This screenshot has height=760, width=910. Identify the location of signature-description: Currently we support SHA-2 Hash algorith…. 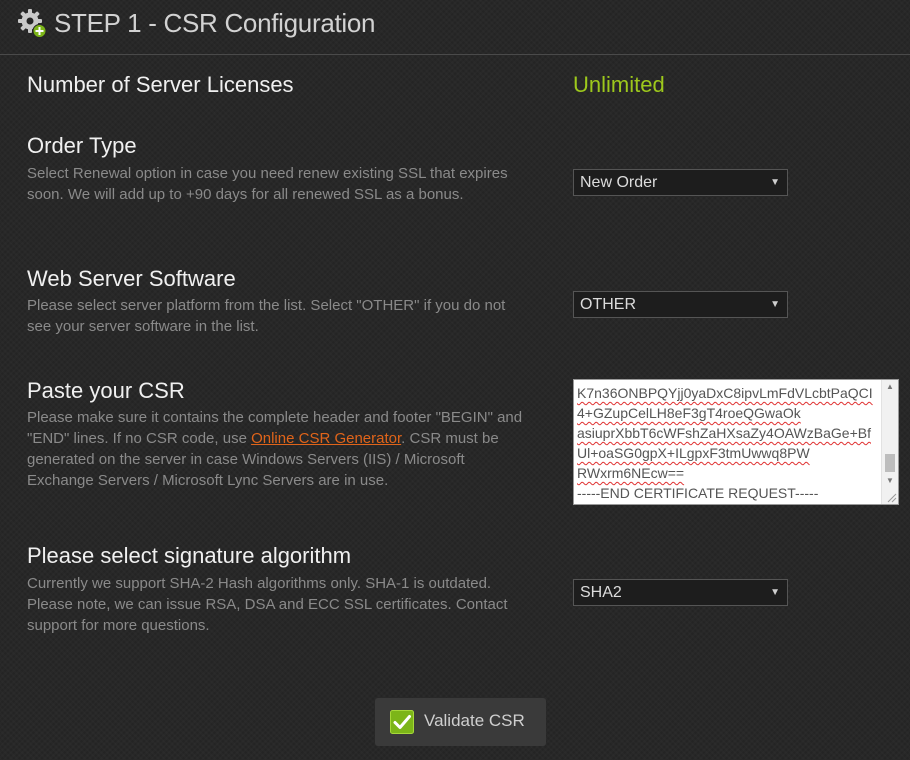
(267, 604).